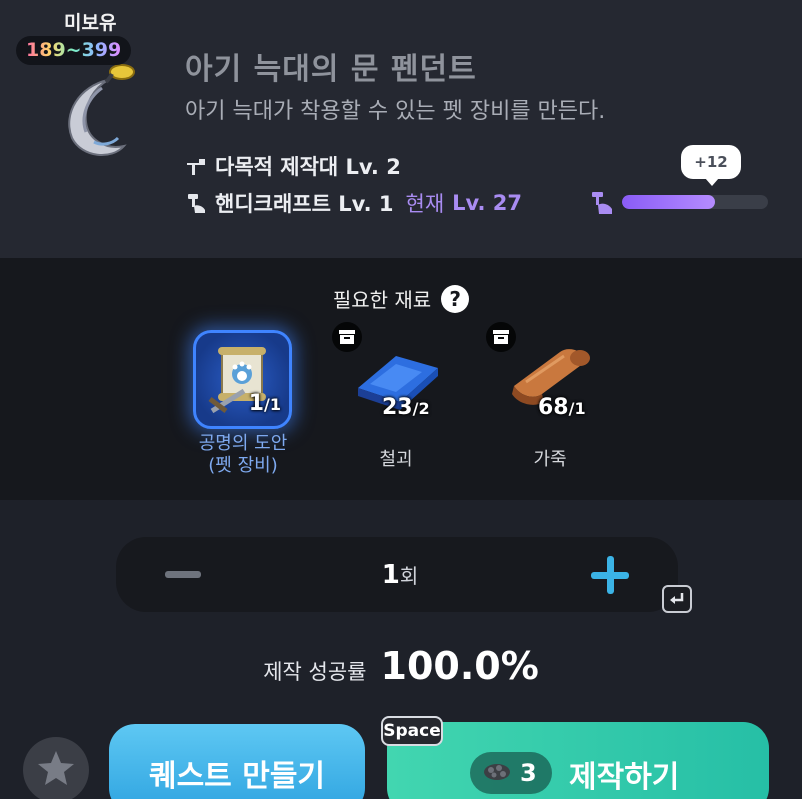 The image size is (802, 799). I want to click on craft-cost: 3, so click(511, 773).